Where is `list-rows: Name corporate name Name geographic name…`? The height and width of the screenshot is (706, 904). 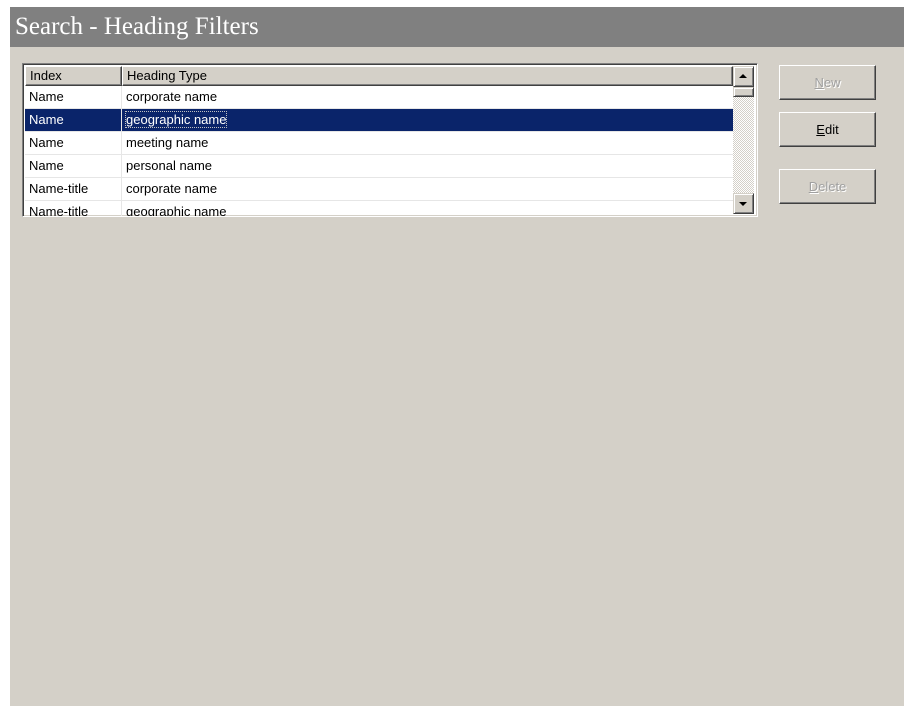
list-rows: Name corporate name Name geographic name… is located at coordinates (379, 151).